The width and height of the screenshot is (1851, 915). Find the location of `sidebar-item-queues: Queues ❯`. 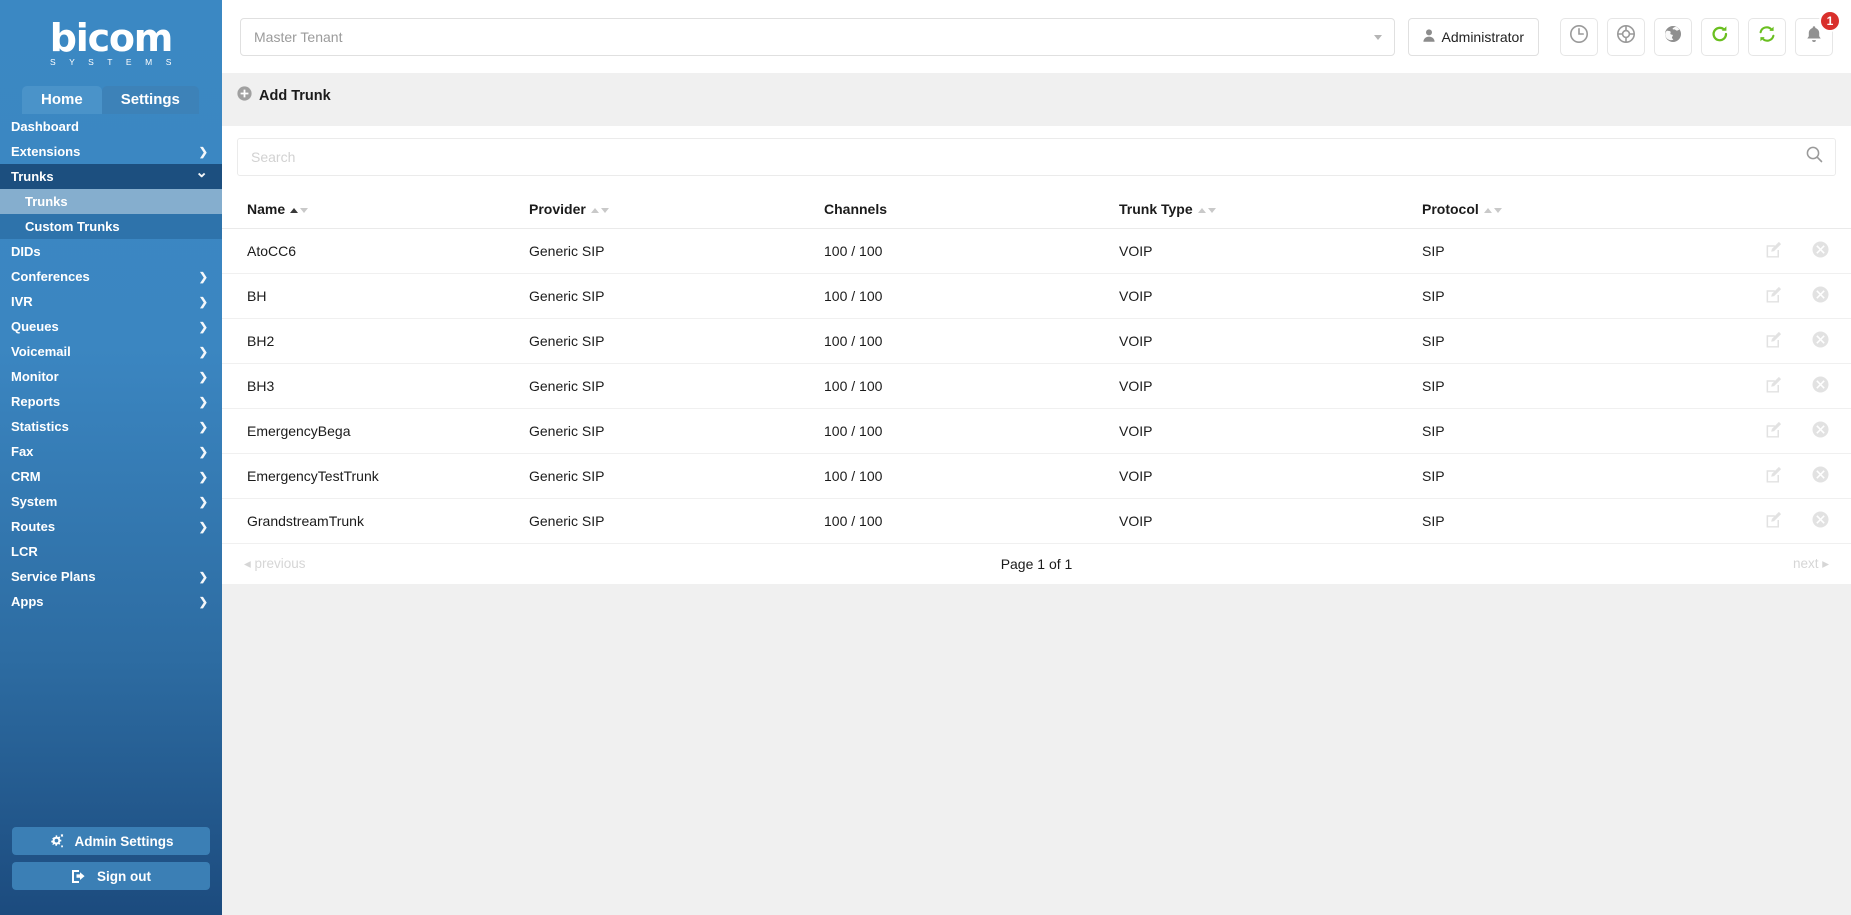

sidebar-item-queues: Queues ❯ is located at coordinates (111, 326).